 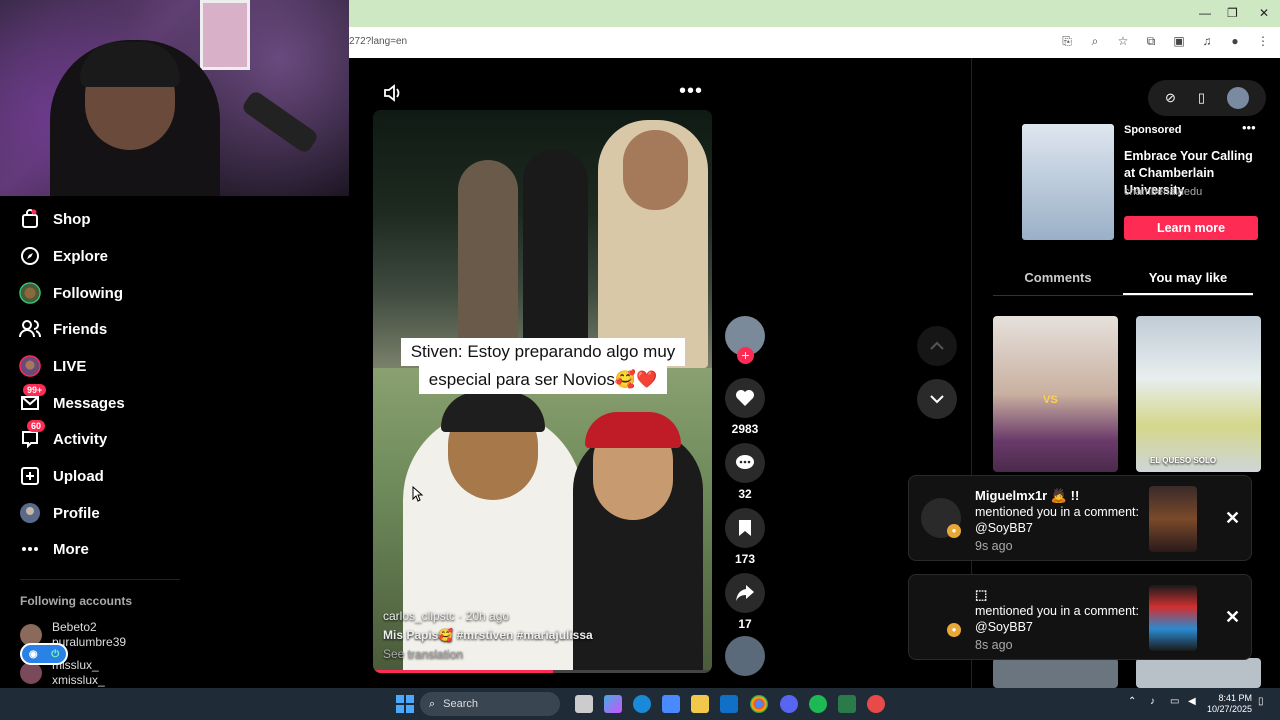 What do you see at coordinates (700, 704) in the screenshot?
I see `file-explorer-icon` at bounding box center [700, 704].